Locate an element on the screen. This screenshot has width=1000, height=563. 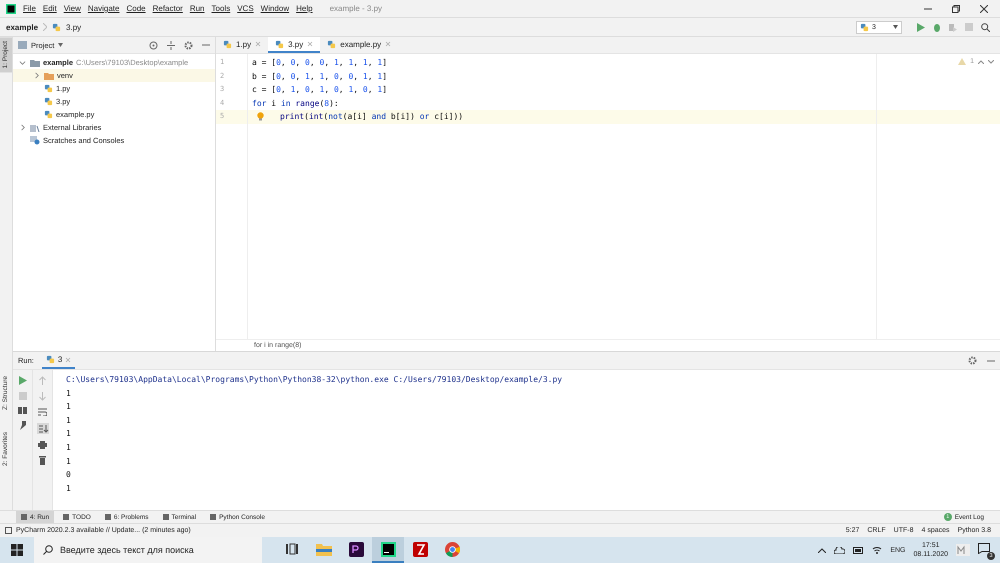
menu-item: Window is located at coordinates (275, 8).